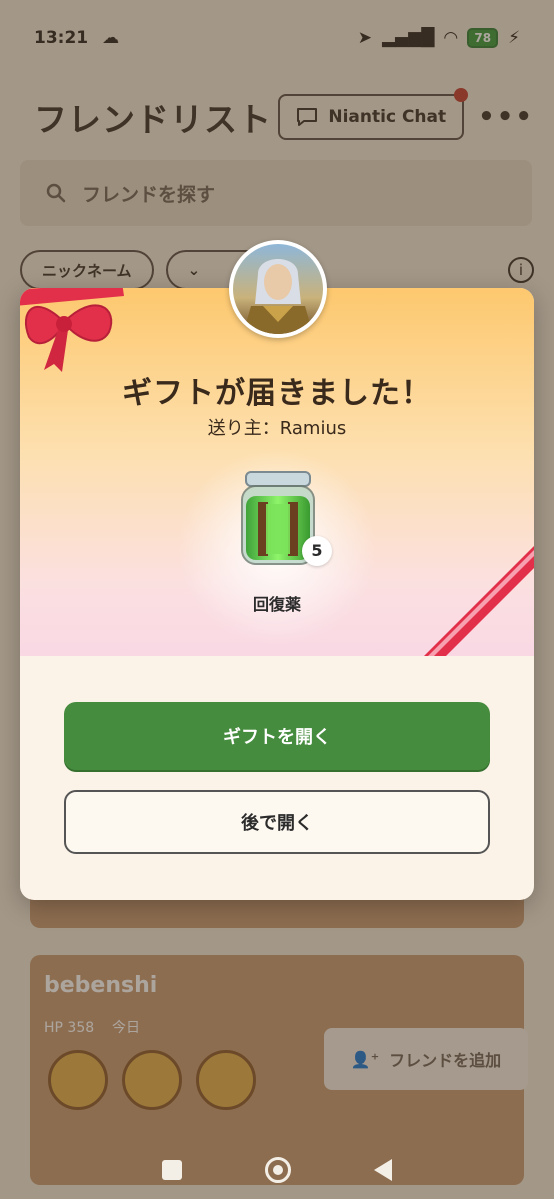 The width and height of the screenshot is (554, 1199). Describe the element at coordinates (277, 428) in the screenshot. I see `gift-sender: 送り主：Ramius` at that location.